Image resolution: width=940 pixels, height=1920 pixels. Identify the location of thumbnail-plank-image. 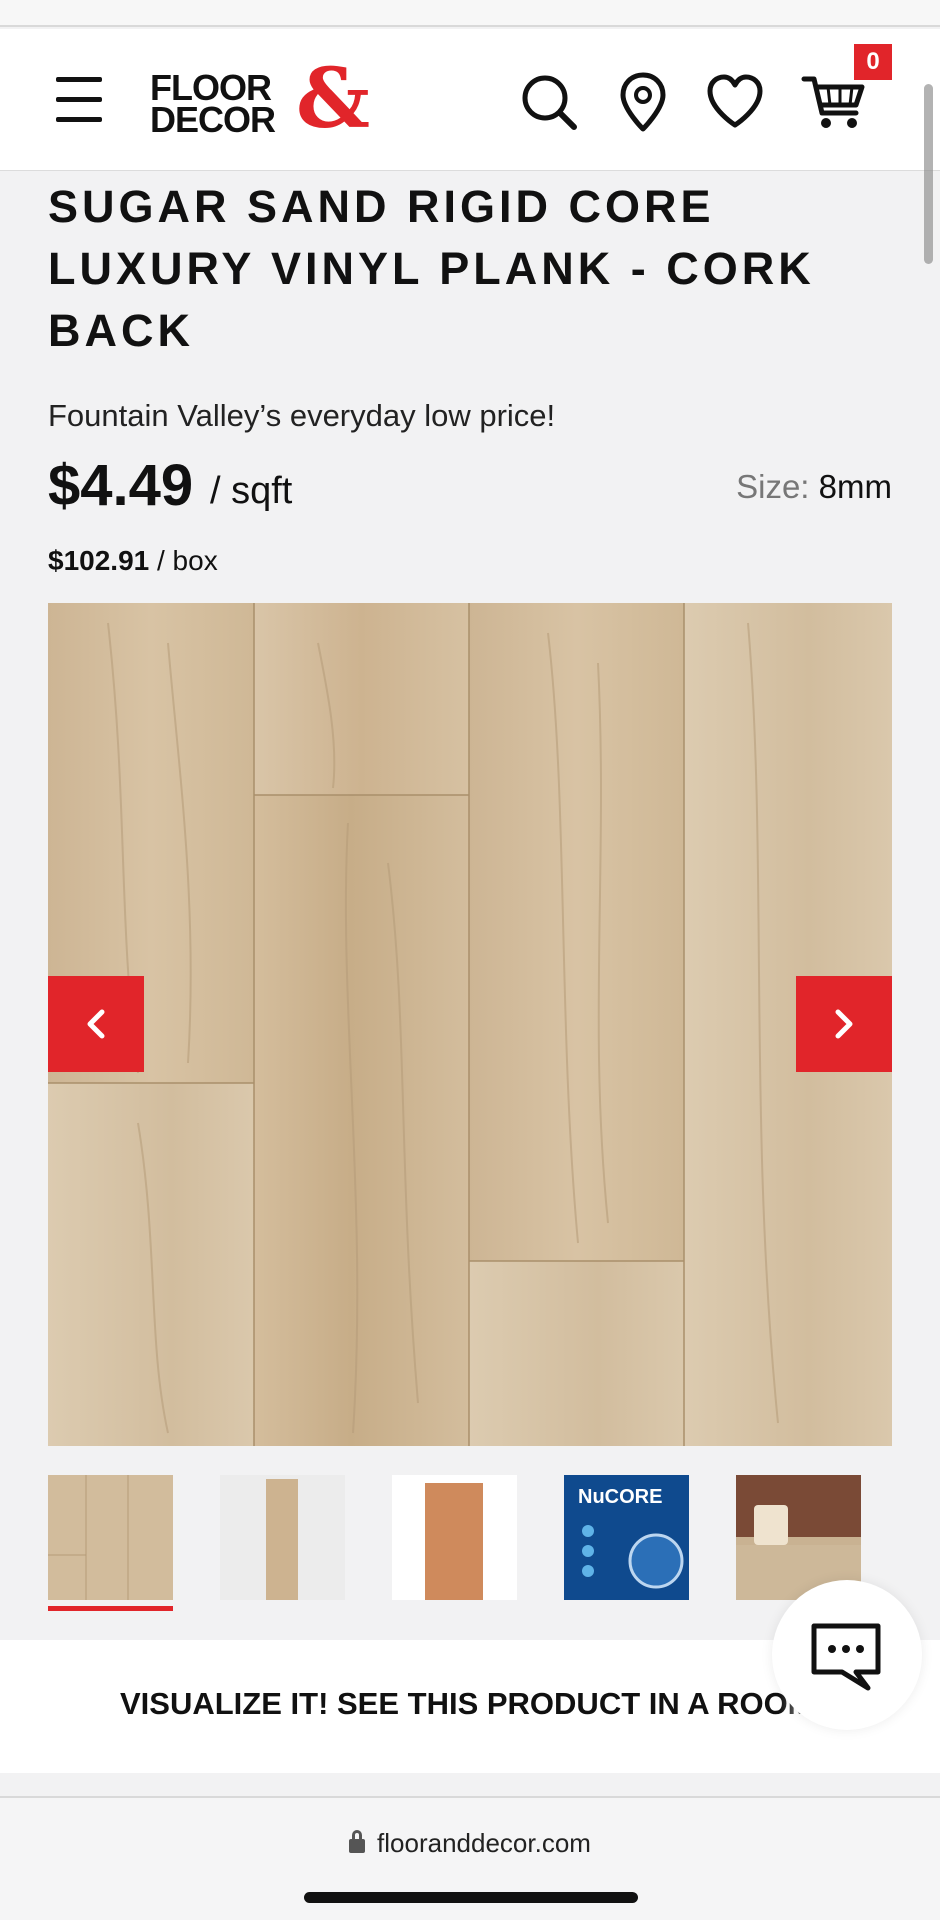
(282, 1537).